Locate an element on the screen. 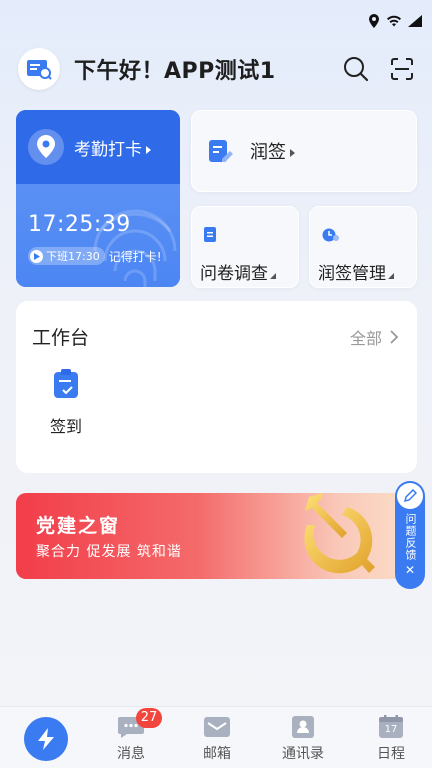  search-icon is located at coordinates (356, 69).